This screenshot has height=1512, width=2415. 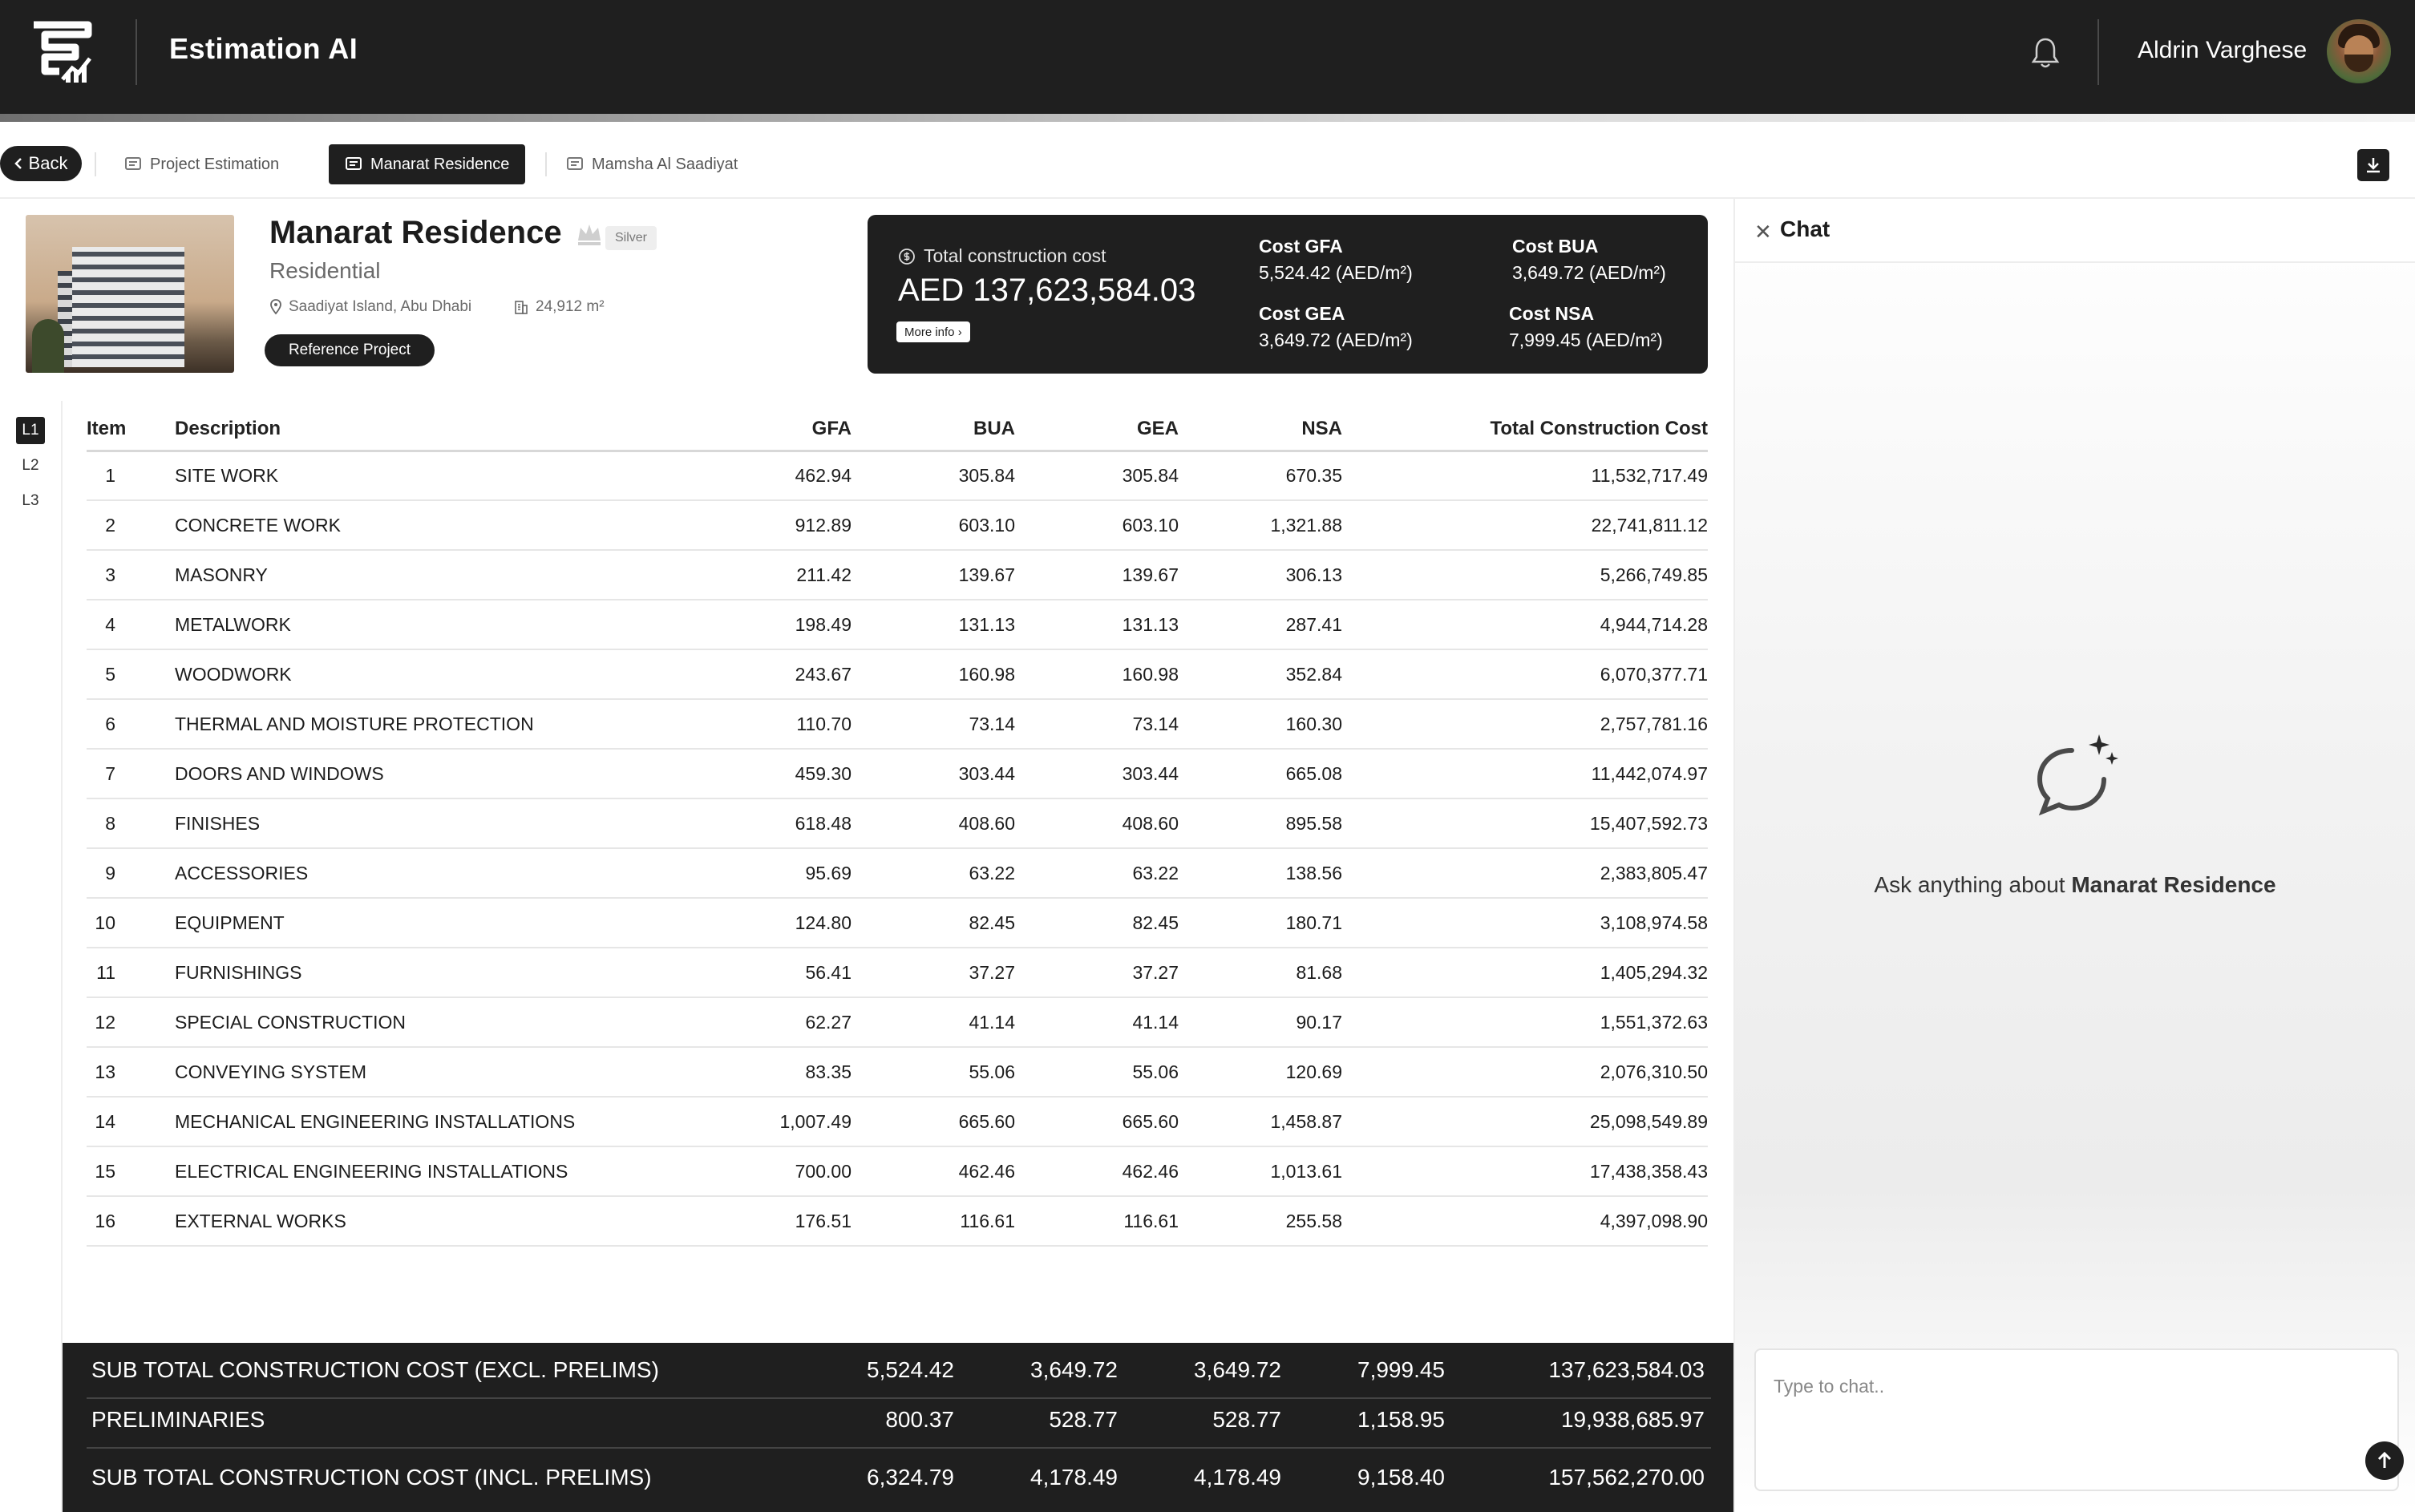 What do you see at coordinates (2222, 50) in the screenshot?
I see `user-name: Aldrin Varghese` at bounding box center [2222, 50].